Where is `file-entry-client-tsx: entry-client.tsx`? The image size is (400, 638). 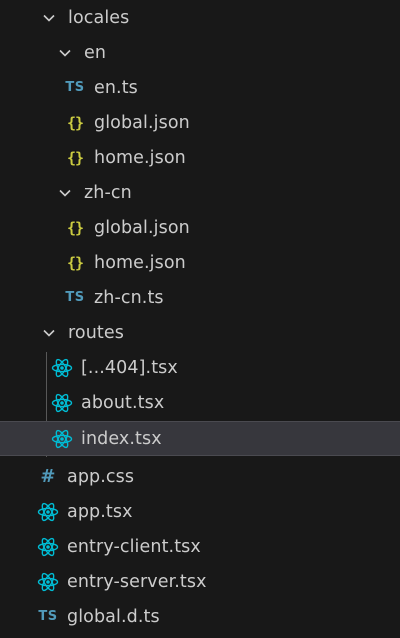 file-entry-client-tsx: entry-client.tsx is located at coordinates (200, 546).